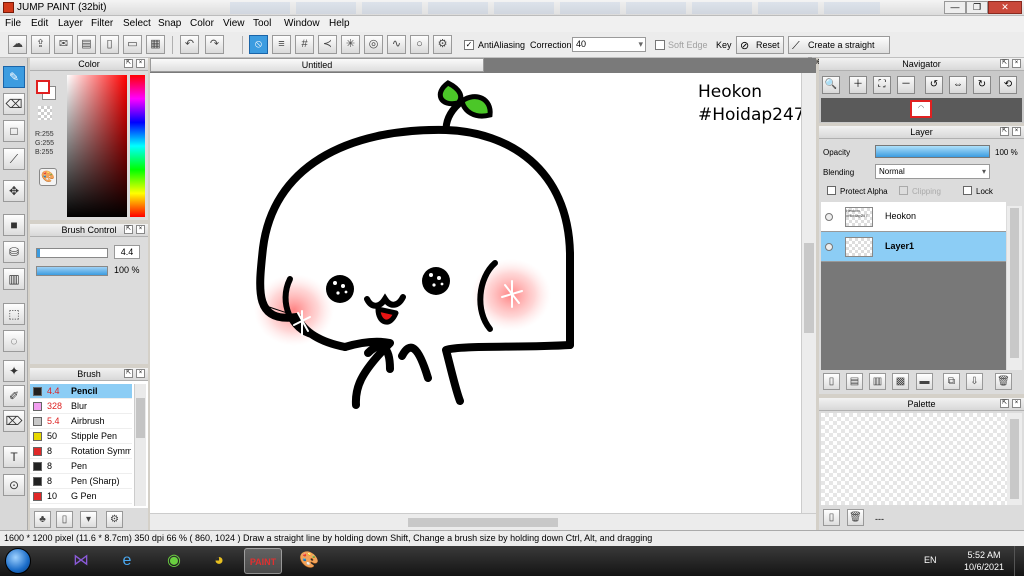  Describe the element at coordinates (760, 45) in the screenshot. I see `reset-button: ⊘ Reset` at that location.